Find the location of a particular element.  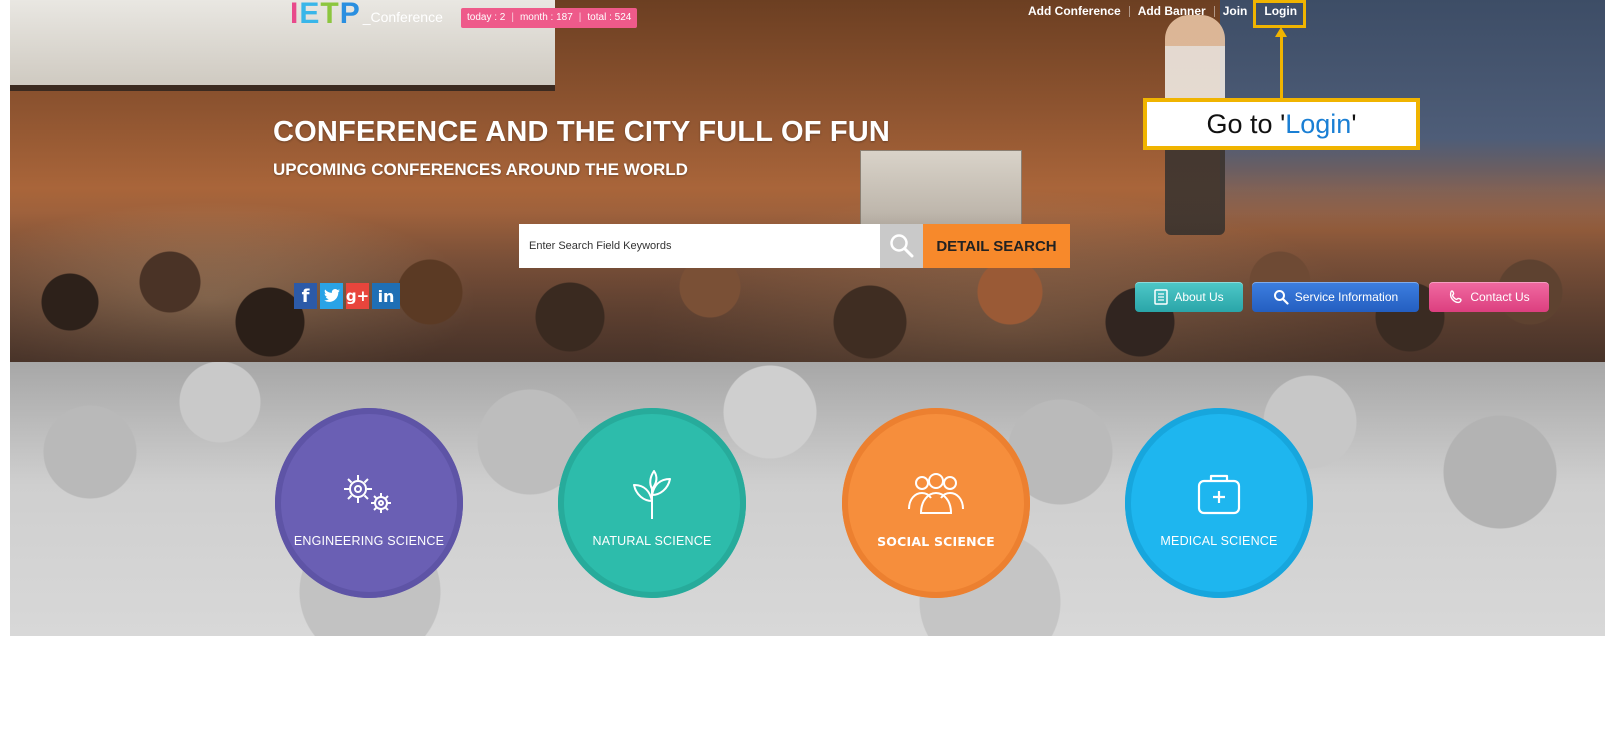

login-highlight-box is located at coordinates (1279, 14).